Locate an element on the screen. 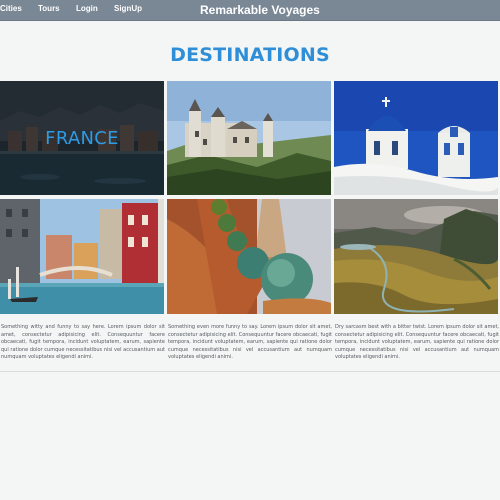 The image size is (500, 500). green-highland-valley-photo is located at coordinates (416, 256).